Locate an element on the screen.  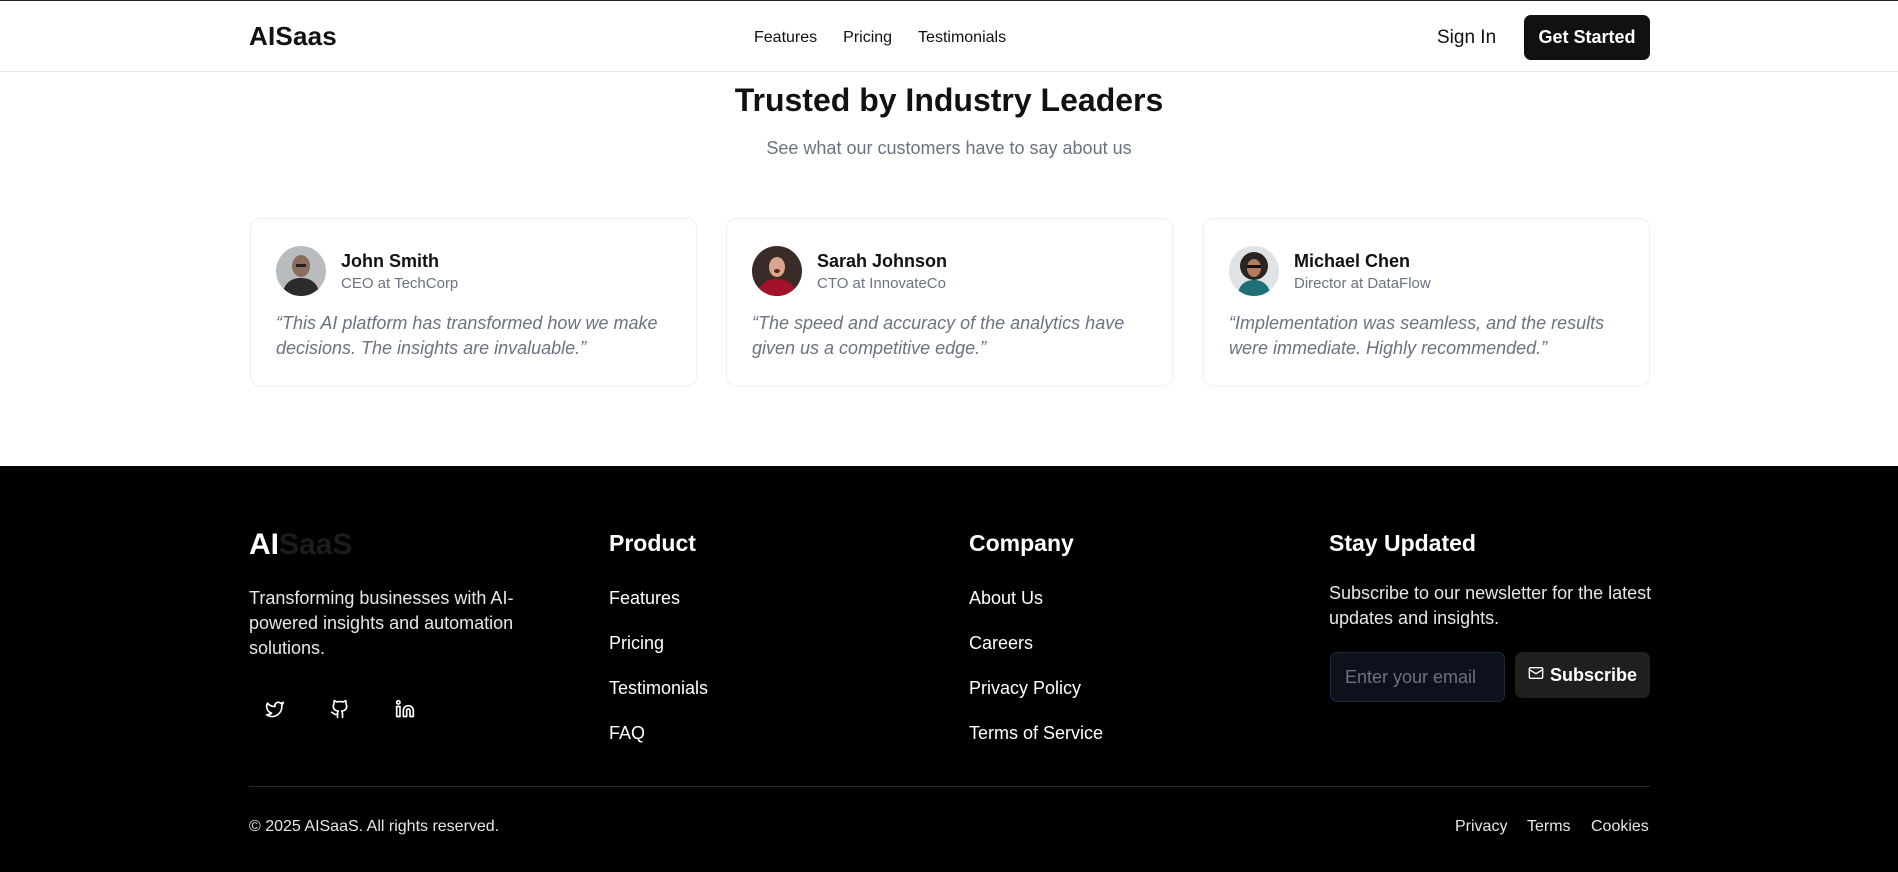
footer-logo: AISaaS is located at coordinates (300, 545).